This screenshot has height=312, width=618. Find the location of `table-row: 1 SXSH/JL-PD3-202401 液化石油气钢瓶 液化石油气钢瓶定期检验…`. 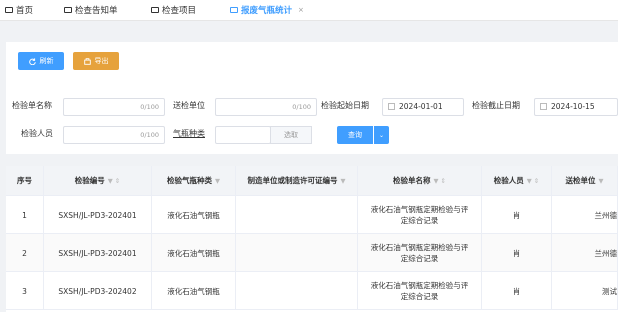

table-row: 1 SXSH/JL-PD3-202401 液化石油气钢瓶 液化石油气钢瓶定期检验… is located at coordinates (312, 215).